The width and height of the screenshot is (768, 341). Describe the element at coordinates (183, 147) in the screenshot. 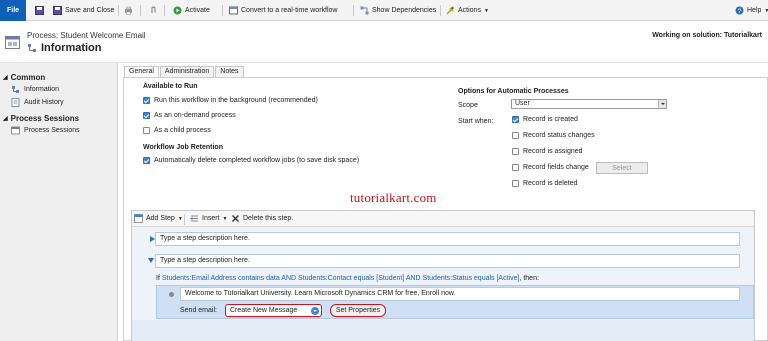

I see `job-retention-heading: Workflow Job Retention` at that location.